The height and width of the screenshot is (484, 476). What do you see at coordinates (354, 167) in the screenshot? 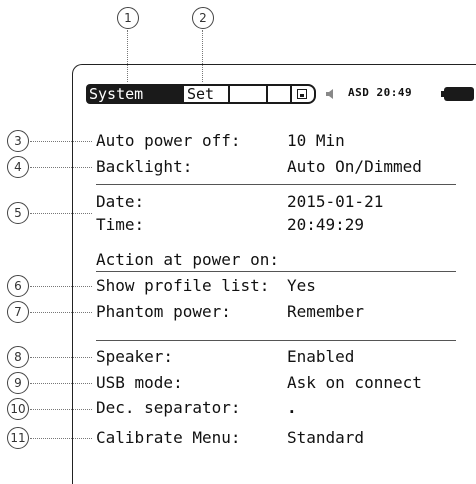
I see `backlight-value: Auto On/Dimmed` at bounding box center [354, 167].